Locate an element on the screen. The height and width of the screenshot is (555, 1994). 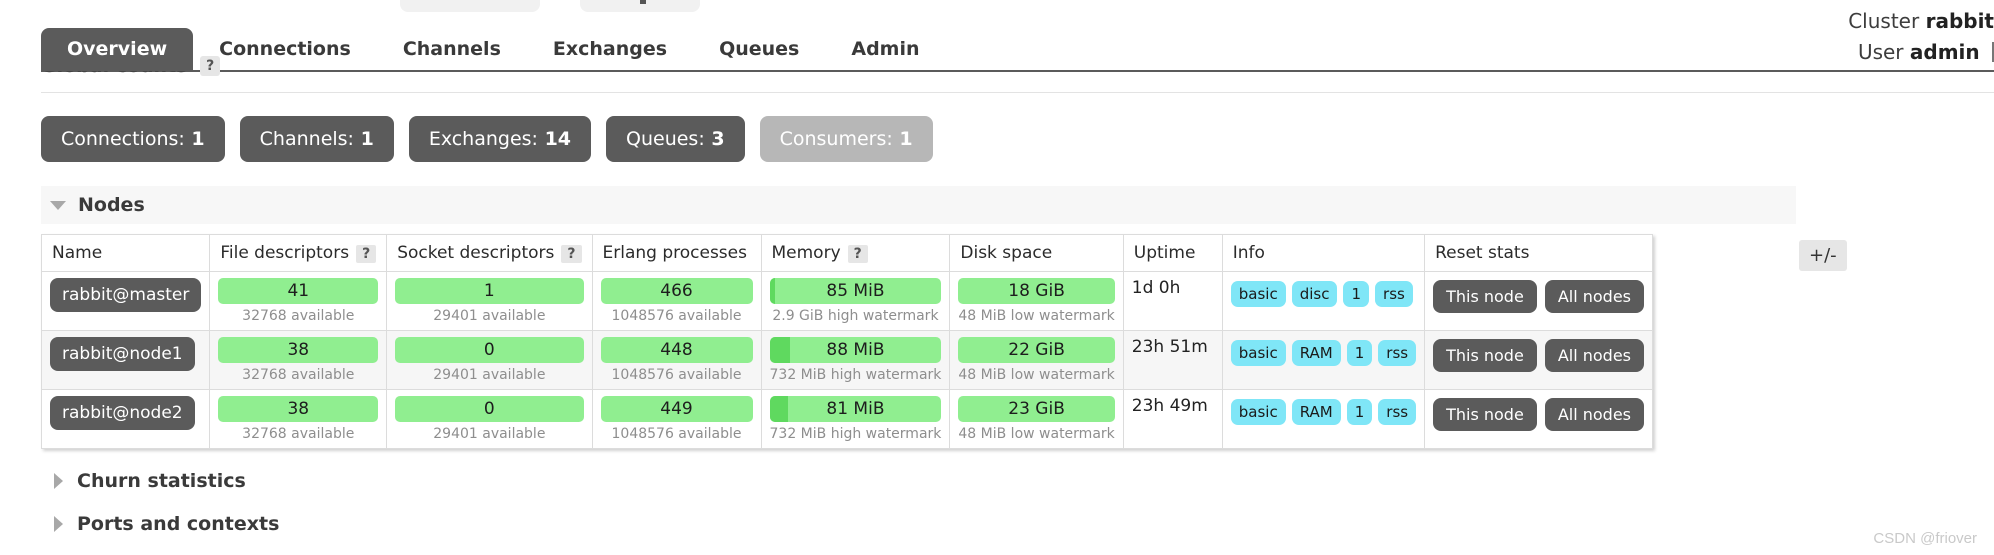
erlang-processes-value: 449 is located at coordinates (676, 409).